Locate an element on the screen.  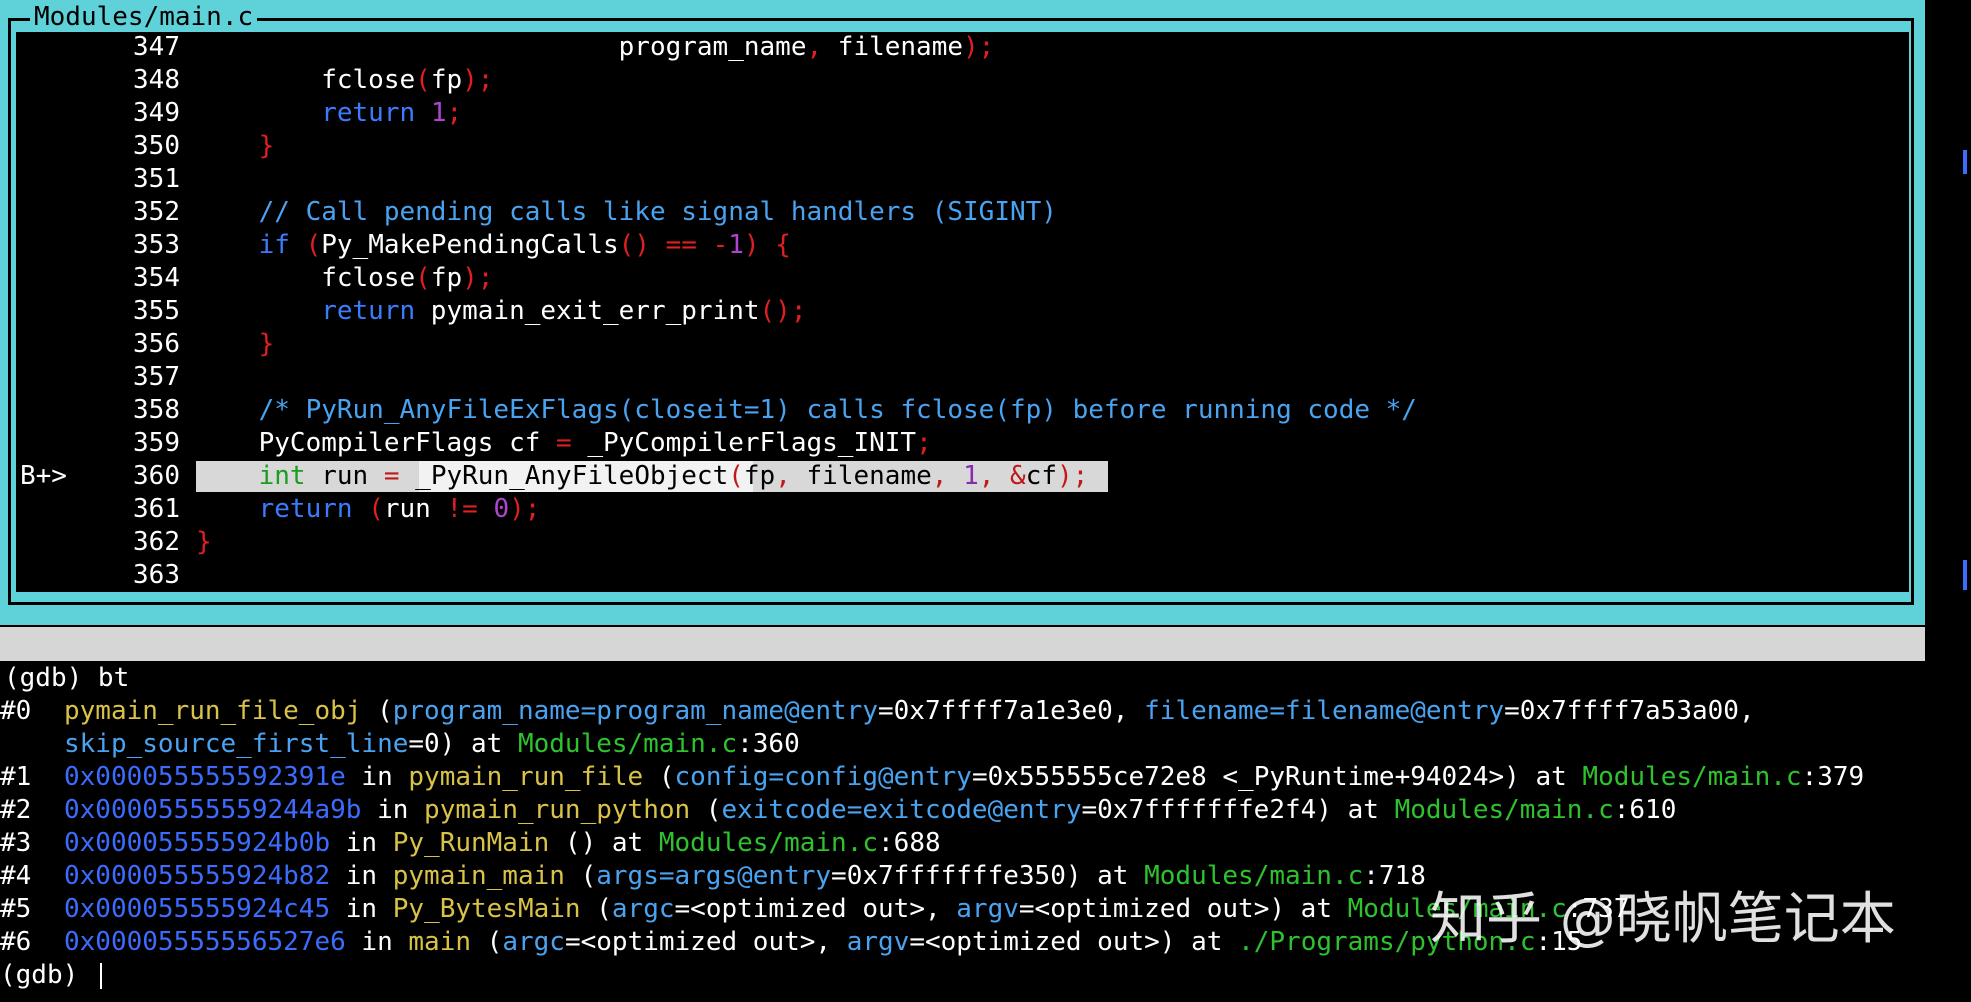
source-window-title: Modules/main.c is located at coordinates (144, 17).